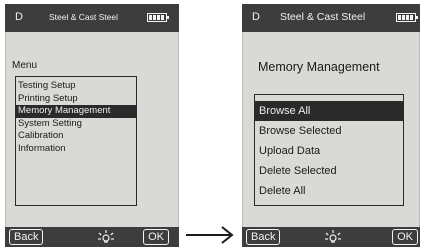 The width and height of the screenshot is (423, 249). Describe the element at coordinates (76, 99) in the screenshot. I see `menu-item-printing-setup: Printing Setup` at that location.